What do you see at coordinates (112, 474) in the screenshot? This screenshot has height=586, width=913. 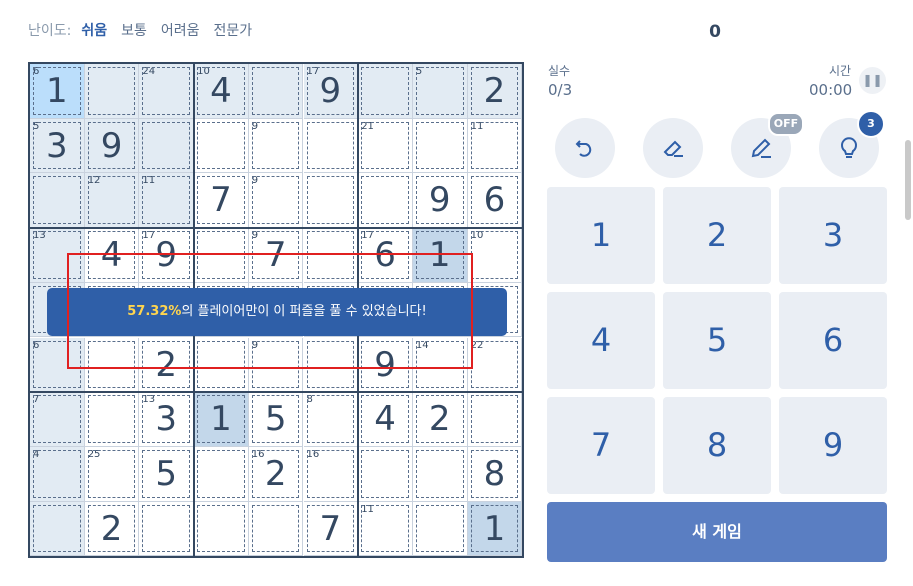 I see `cell-r8c2: 25` at bounding box center [112, 474].